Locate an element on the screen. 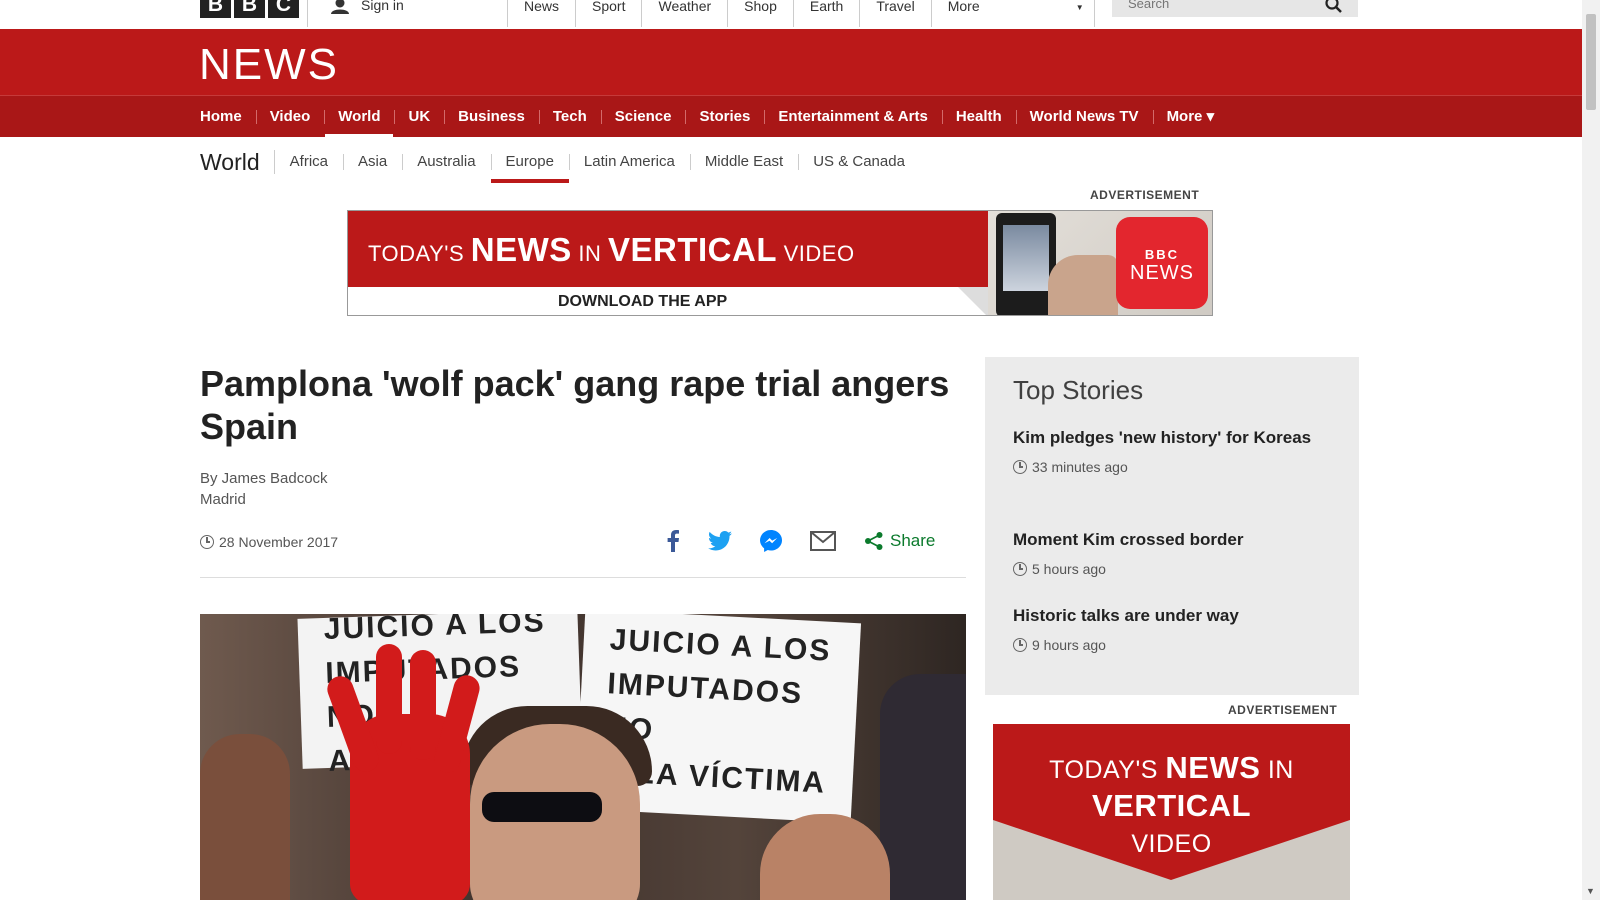 This screenshot has height=900, width=1600. top-story-item: Historic talks are under way 9 hours ago is located at coordinates (1163, 628).